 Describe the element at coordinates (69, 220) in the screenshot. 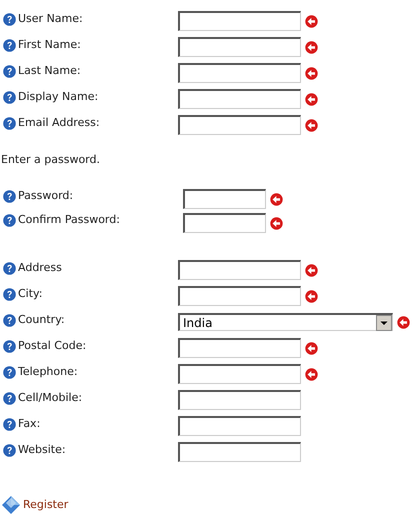

I see `field-label: Confirm Password:` at that location.